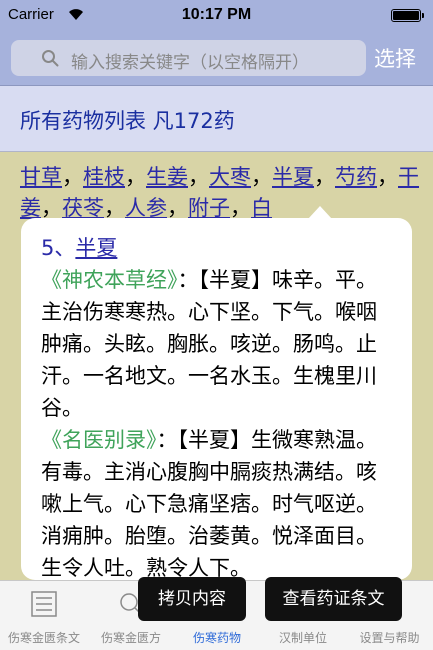 The image size is (433, 650). Describe the element at coordinates (83, 208) in the screenshot. I see `herb-link: 茯苓` at that location.